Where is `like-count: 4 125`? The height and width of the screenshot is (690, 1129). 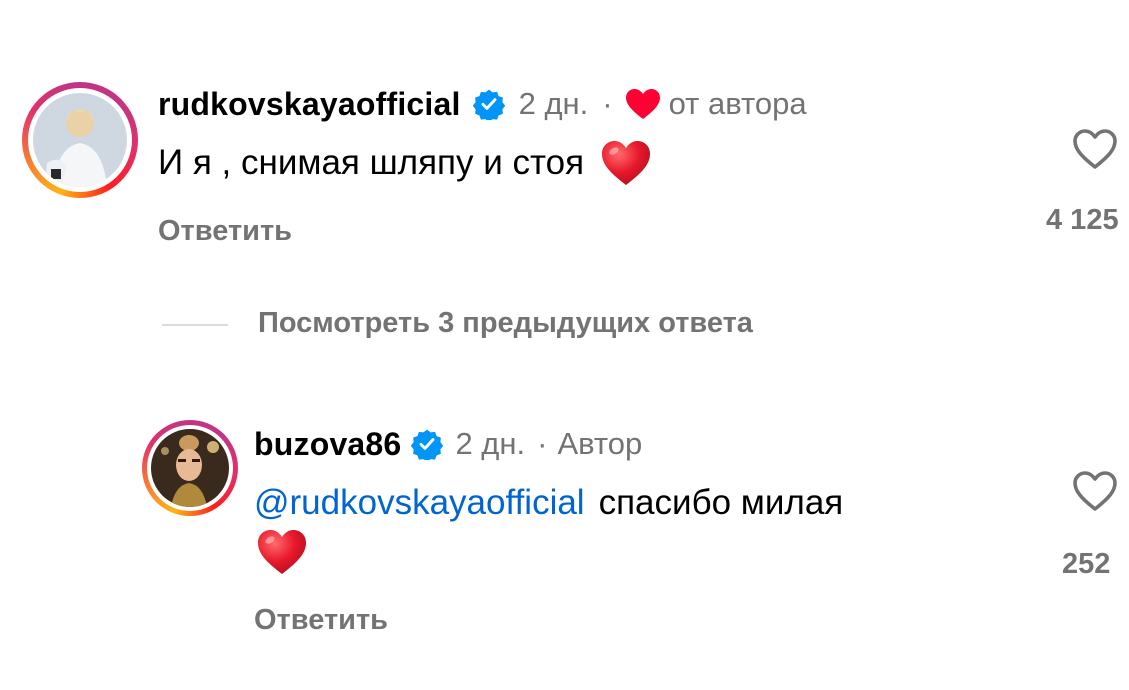
like-count: 4 125 is located at coordinates (1082, 220).